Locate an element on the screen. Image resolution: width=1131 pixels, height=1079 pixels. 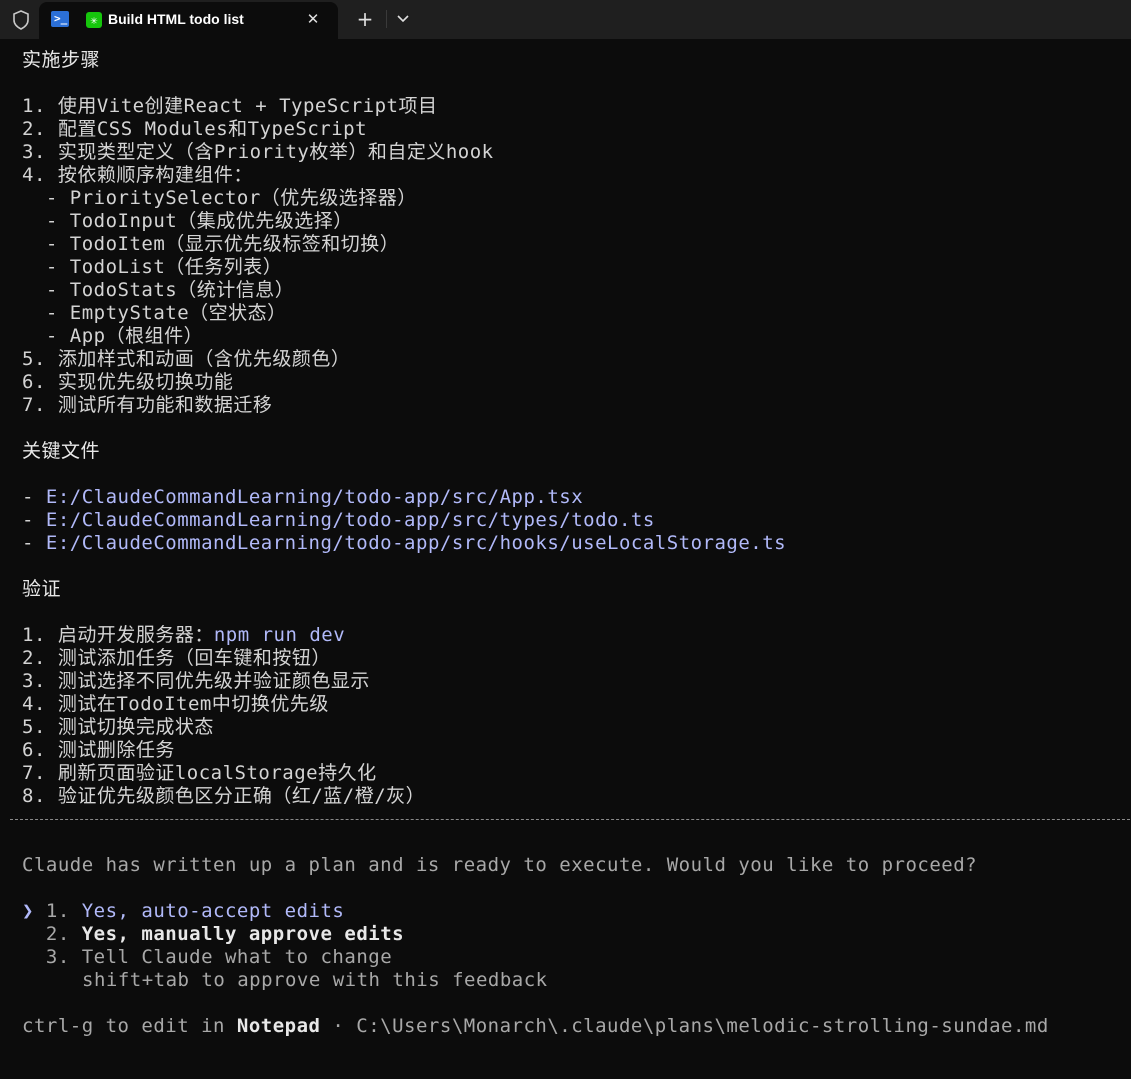
plan-step: 6. 实现优先级切换功能 is located at coordinates (128, 382).